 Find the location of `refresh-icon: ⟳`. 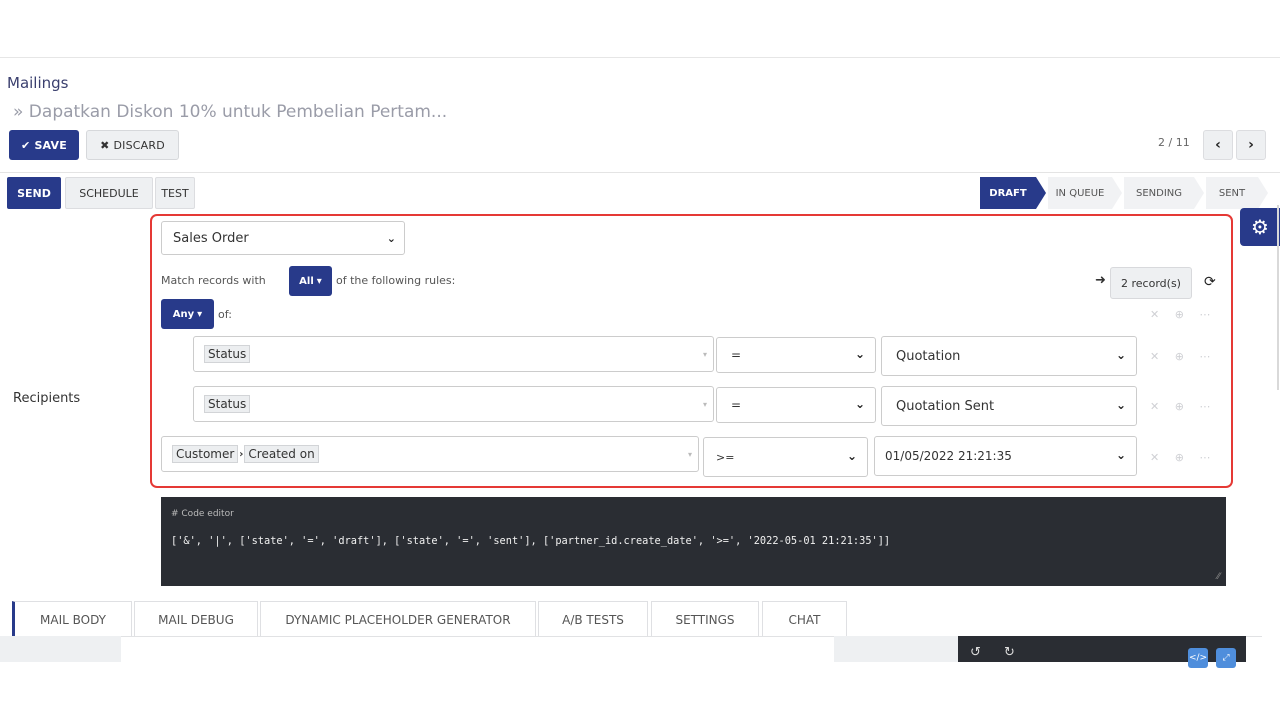

refresh-icon: ⟳ is located at coordinates (1210, 282).